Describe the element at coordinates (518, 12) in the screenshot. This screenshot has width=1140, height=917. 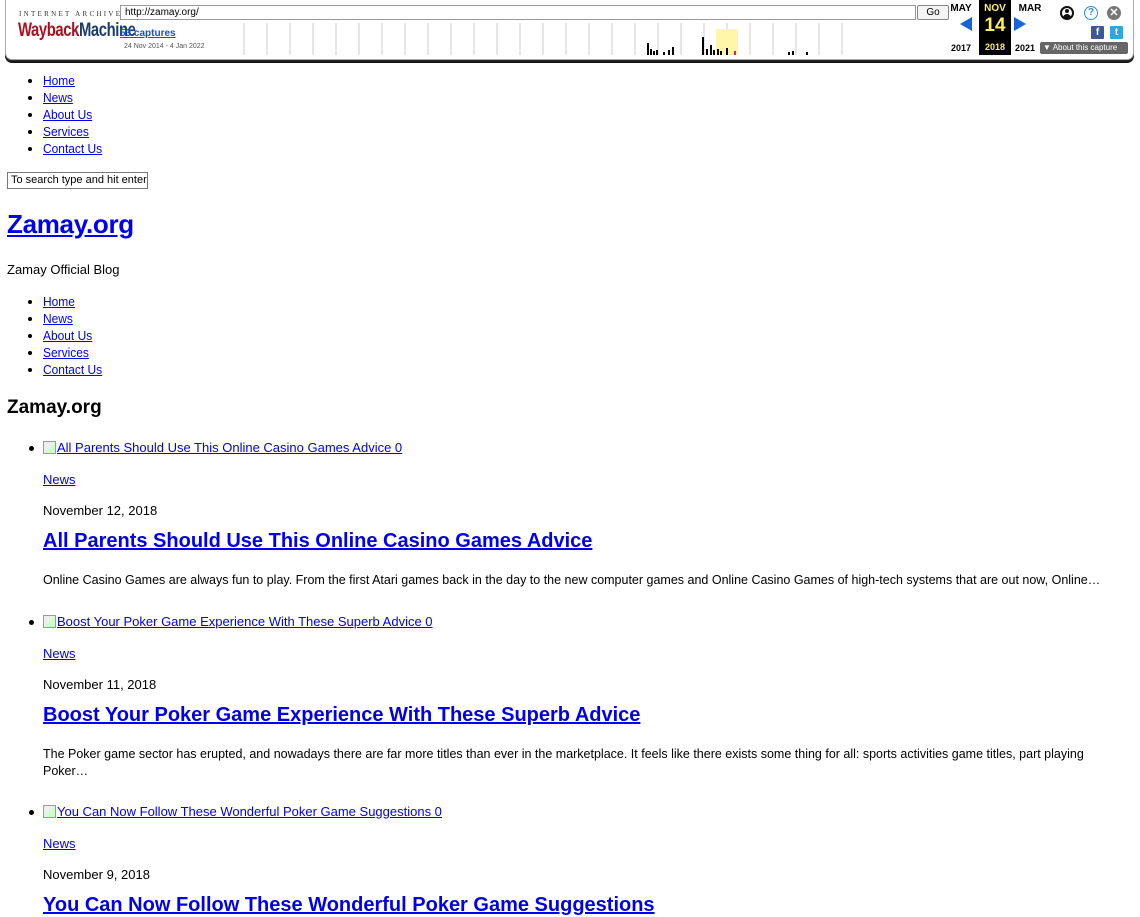
I see `wayback-url-input: http://zamay.org/` at that location.